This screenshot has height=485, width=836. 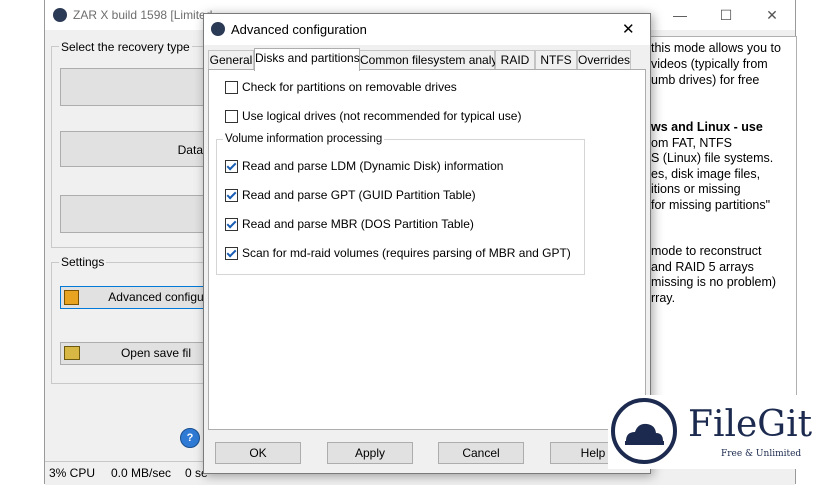 What do you see at coordinates (137, 323) in the screenshot?
I see `settings-group` at bounding box center [137, 323].